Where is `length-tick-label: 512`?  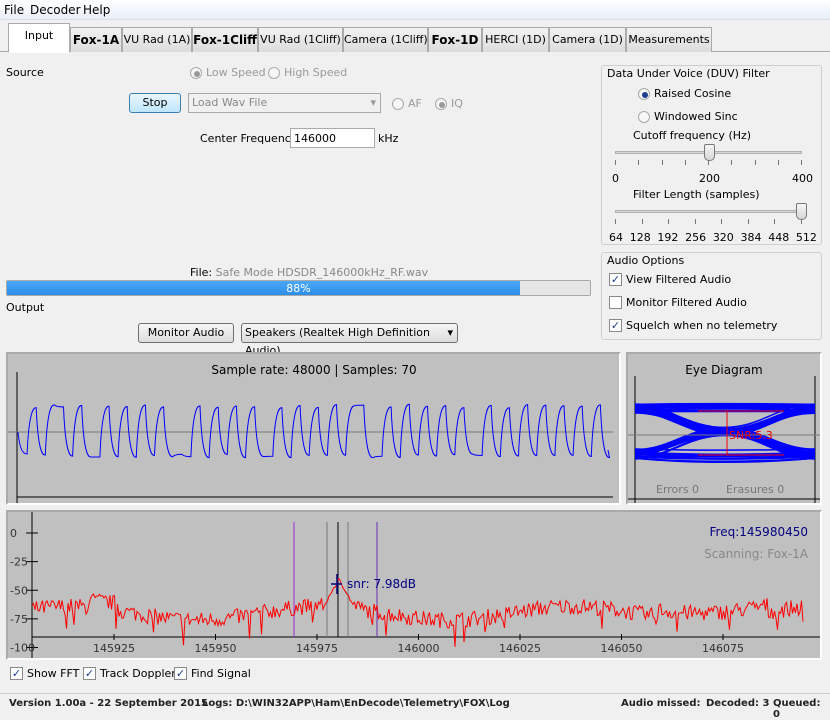
length-tick-label: 512 is located at coordinates (806, 238).